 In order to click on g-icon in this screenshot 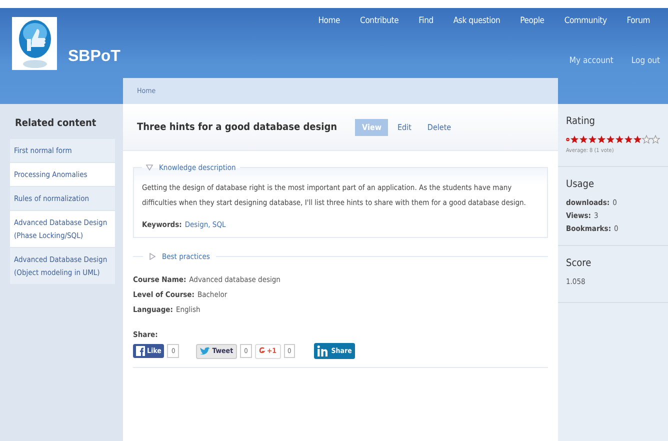, I will do `click(261, 351)`.